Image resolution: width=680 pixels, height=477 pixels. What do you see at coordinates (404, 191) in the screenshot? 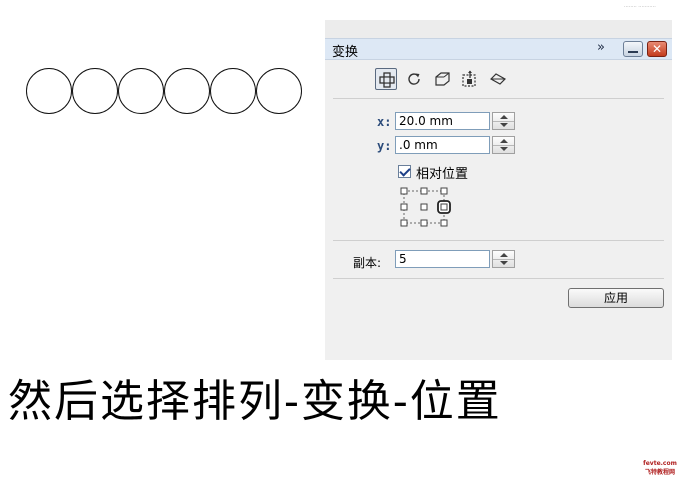
I see `anchor-top-left` at bounding box center [404, 191].